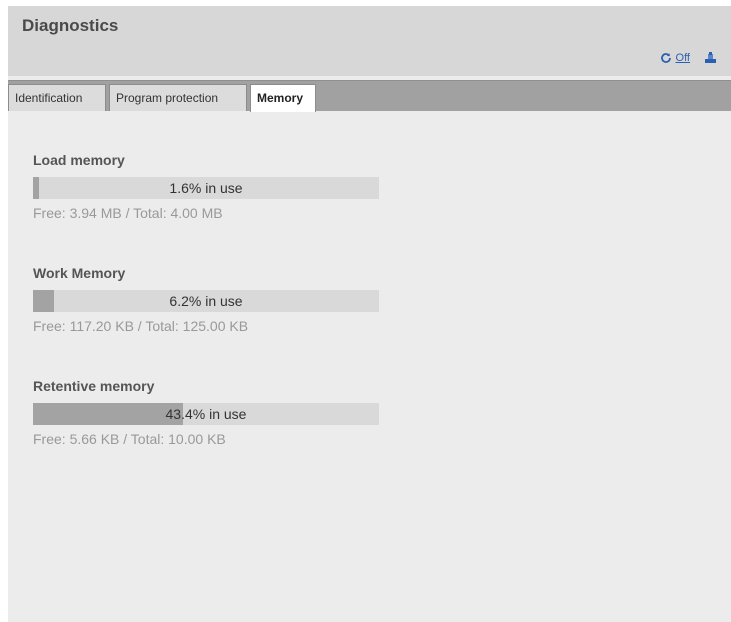  What do you see at coordinates (710, 58) in the screenshot?
I see `export-icon` at bounding box center [710, 58].